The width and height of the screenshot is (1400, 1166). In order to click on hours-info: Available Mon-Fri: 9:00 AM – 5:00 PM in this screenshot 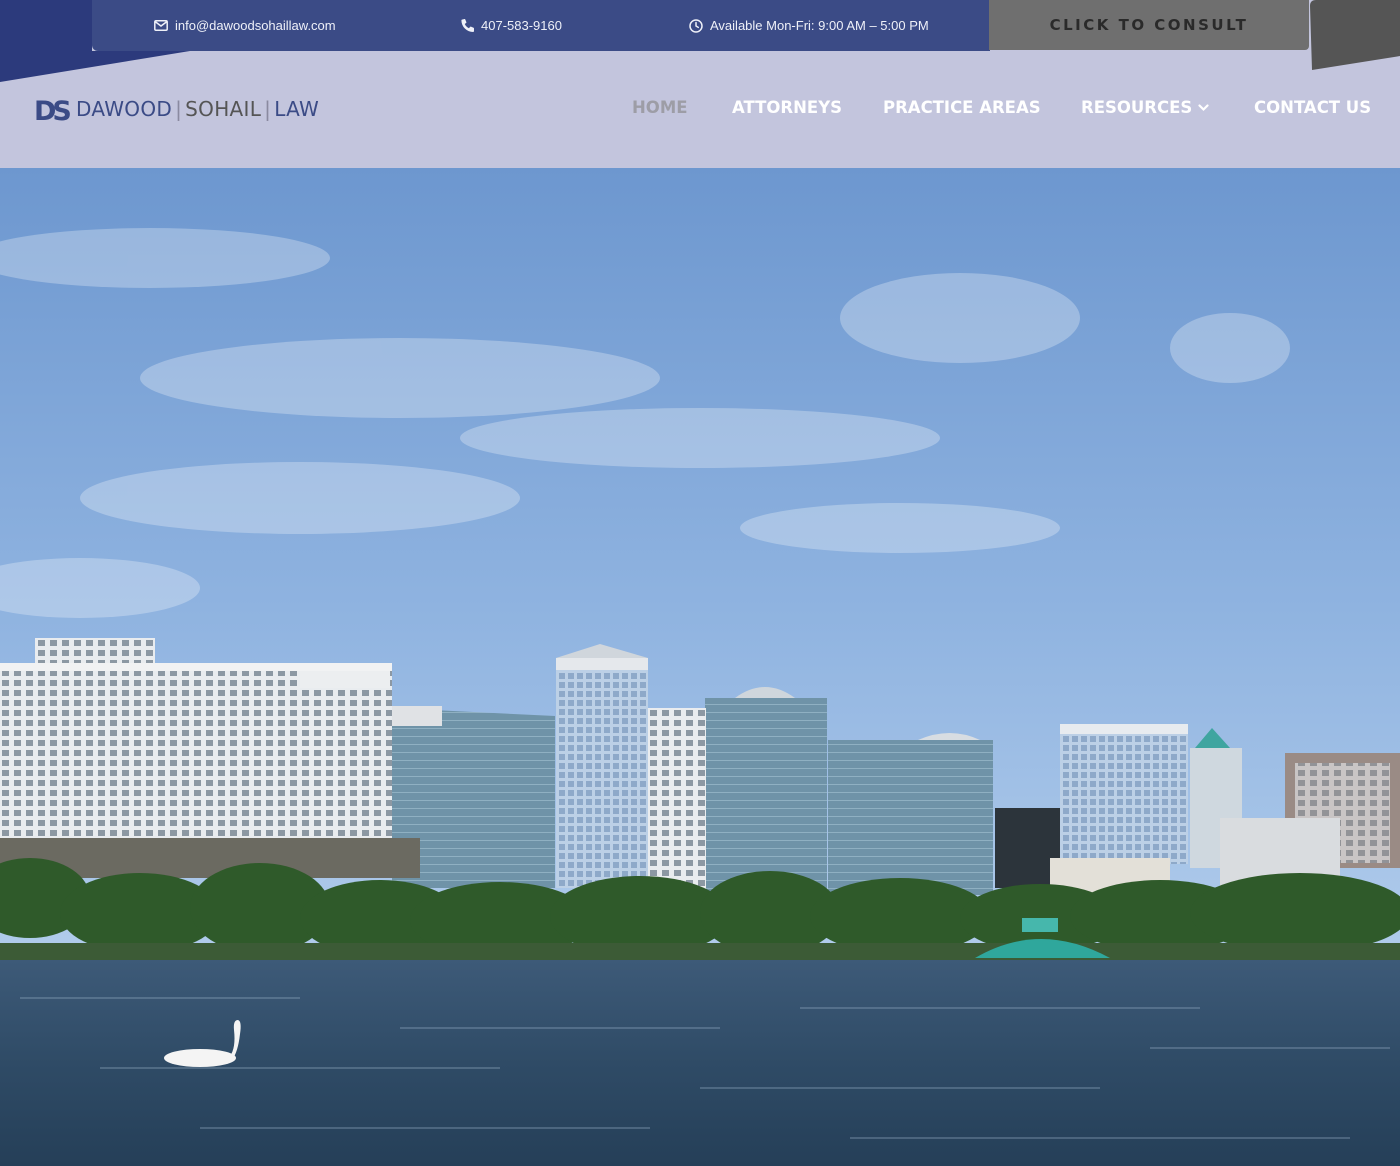, I will do `click(809, 25)`.